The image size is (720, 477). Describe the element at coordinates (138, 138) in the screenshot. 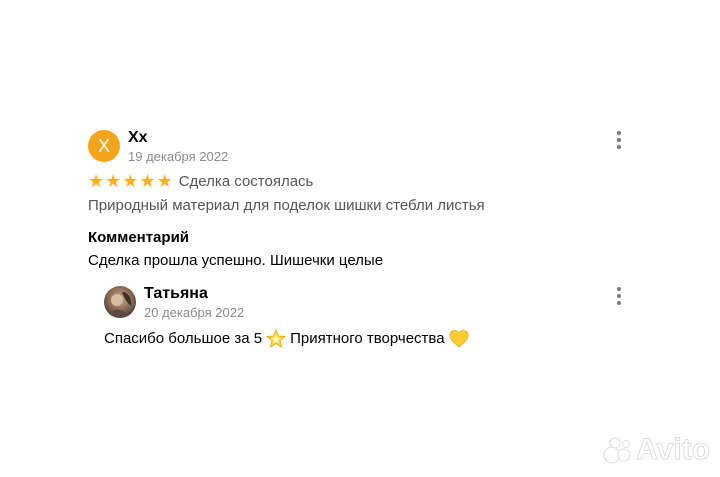

I see `reviewer-name: Хх` at that location.